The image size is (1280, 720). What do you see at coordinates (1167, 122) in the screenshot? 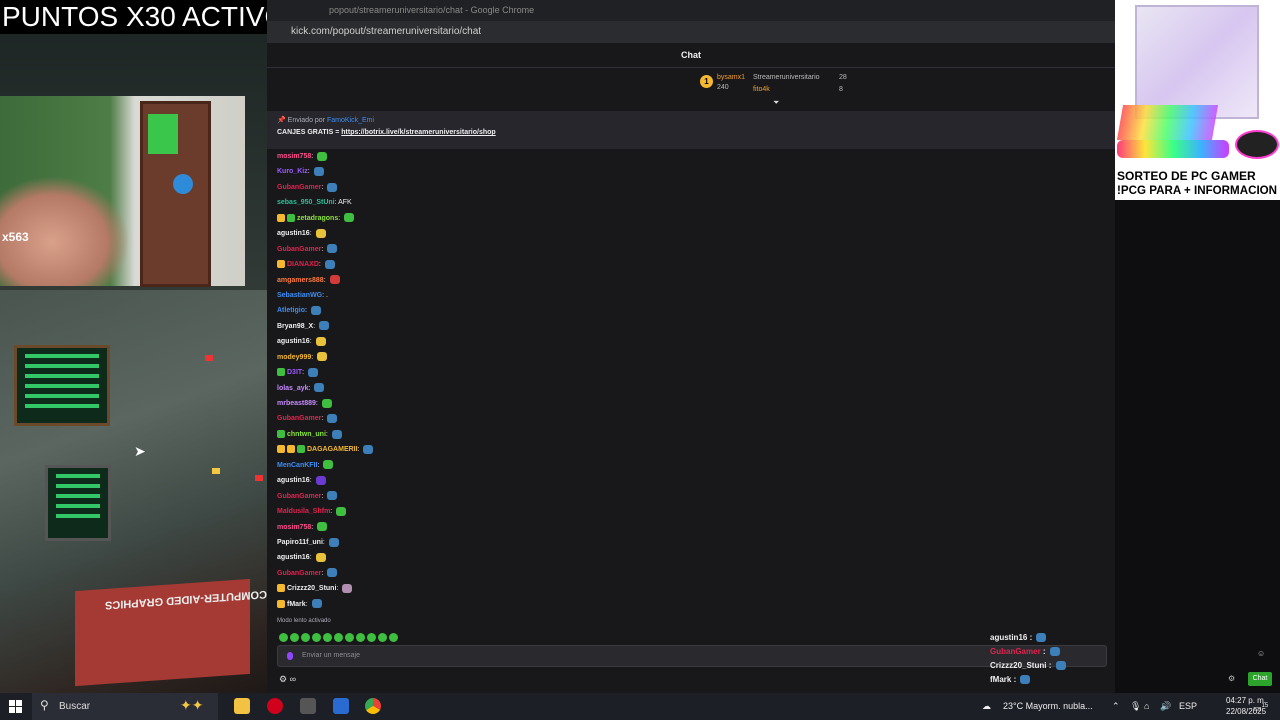
I see `keyboard-image` at bounding box center [1167, 122].